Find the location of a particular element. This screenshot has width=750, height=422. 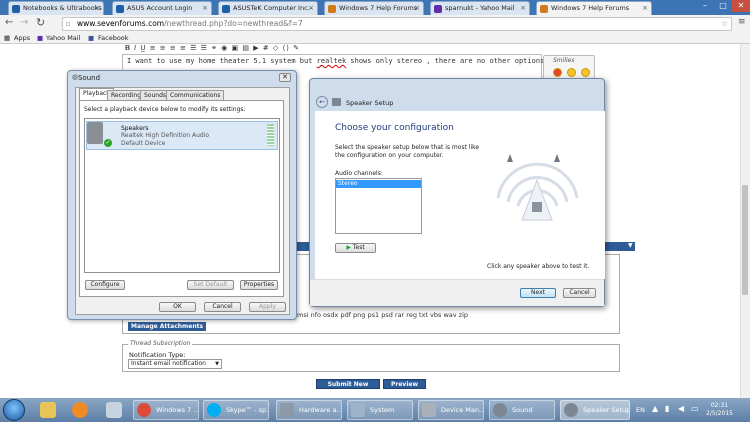

battery-icon: ▭ is located at coordinates (695, 408).